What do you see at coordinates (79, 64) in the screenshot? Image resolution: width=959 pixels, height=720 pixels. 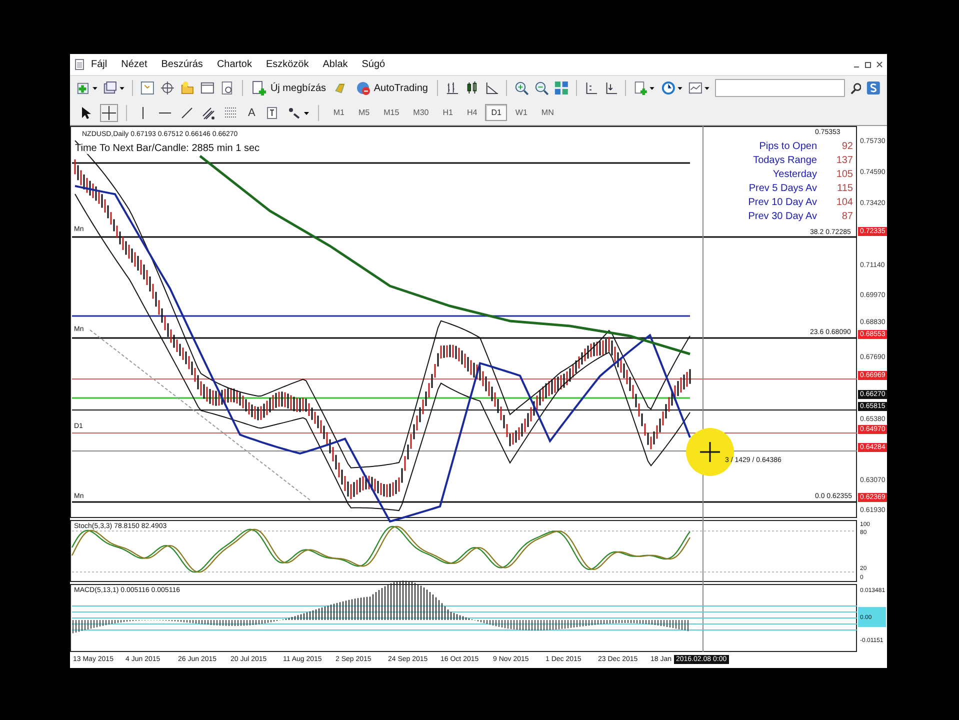 I see `document-icon` at bounding box center [79, 64].